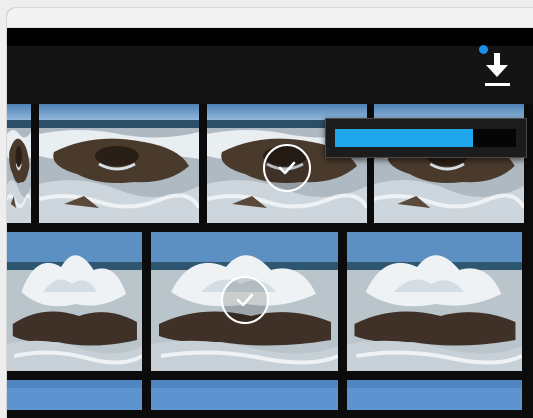  I want to click on download-progress-popup, so click(426, 138).